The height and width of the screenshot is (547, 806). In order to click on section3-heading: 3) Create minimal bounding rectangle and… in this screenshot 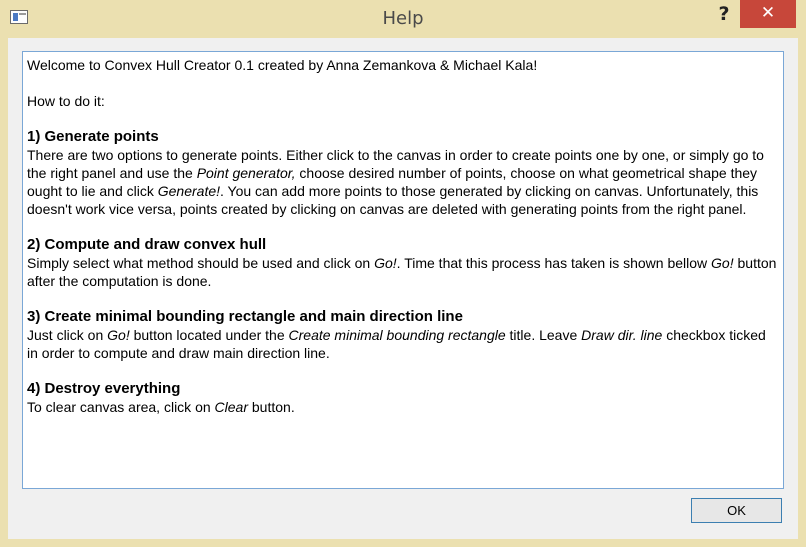, I will do `click(245, 316)`.